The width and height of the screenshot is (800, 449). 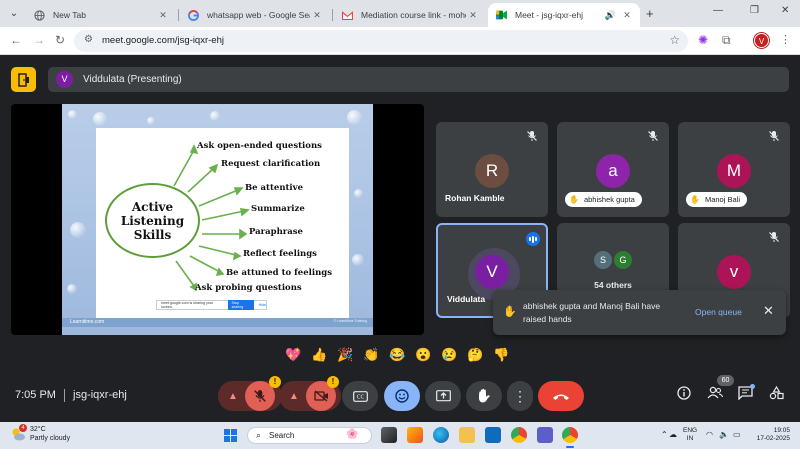 I want to click on close-window-icon: ✕, so click(x=785, y=10).